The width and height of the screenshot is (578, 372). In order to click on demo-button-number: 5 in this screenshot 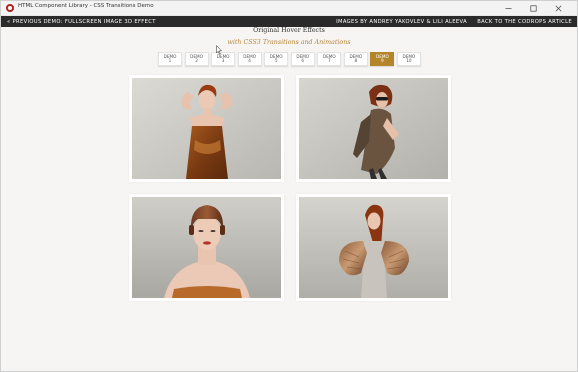, I will do `click(276, 61)`.